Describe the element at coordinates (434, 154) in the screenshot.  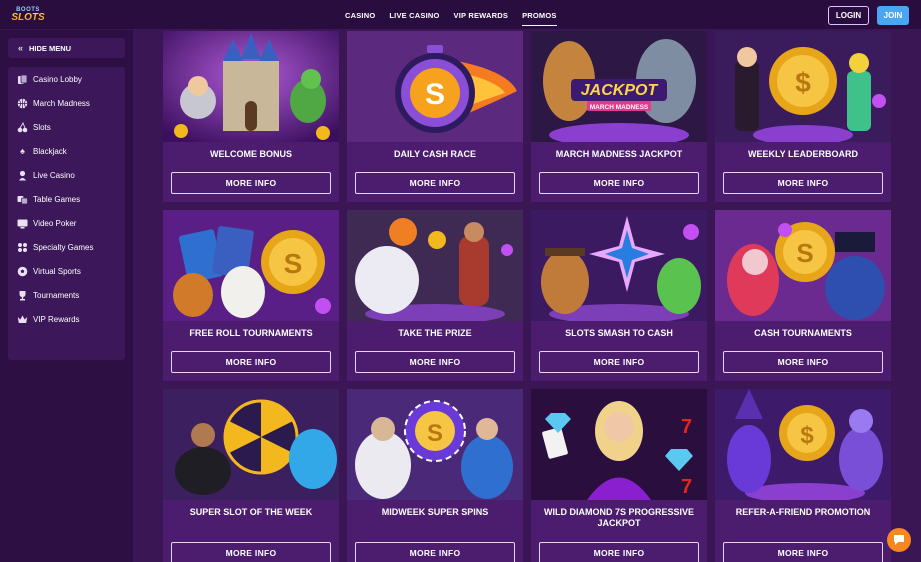
I see `promo-title: DAILY CASH RACE` at that location.